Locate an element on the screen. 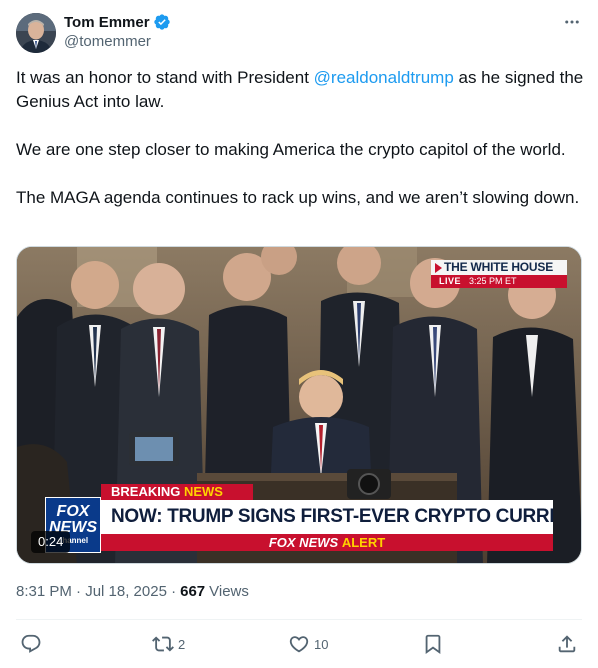 This screenshot has width=598, height=668. avatar is located at coordinates (36, 33).